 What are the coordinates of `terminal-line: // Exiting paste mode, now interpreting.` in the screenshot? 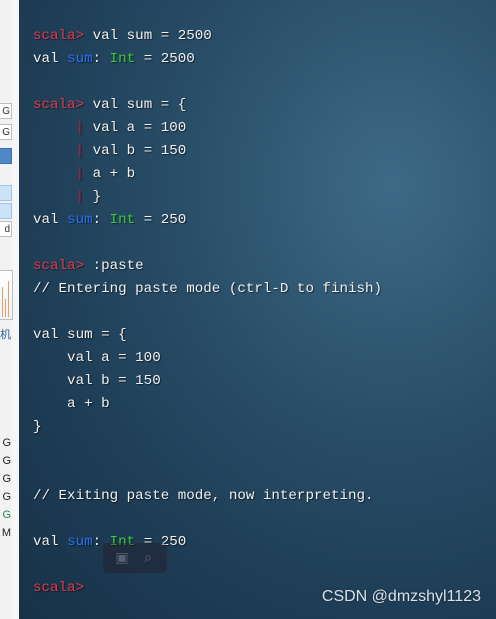 It's located at (207, 496).